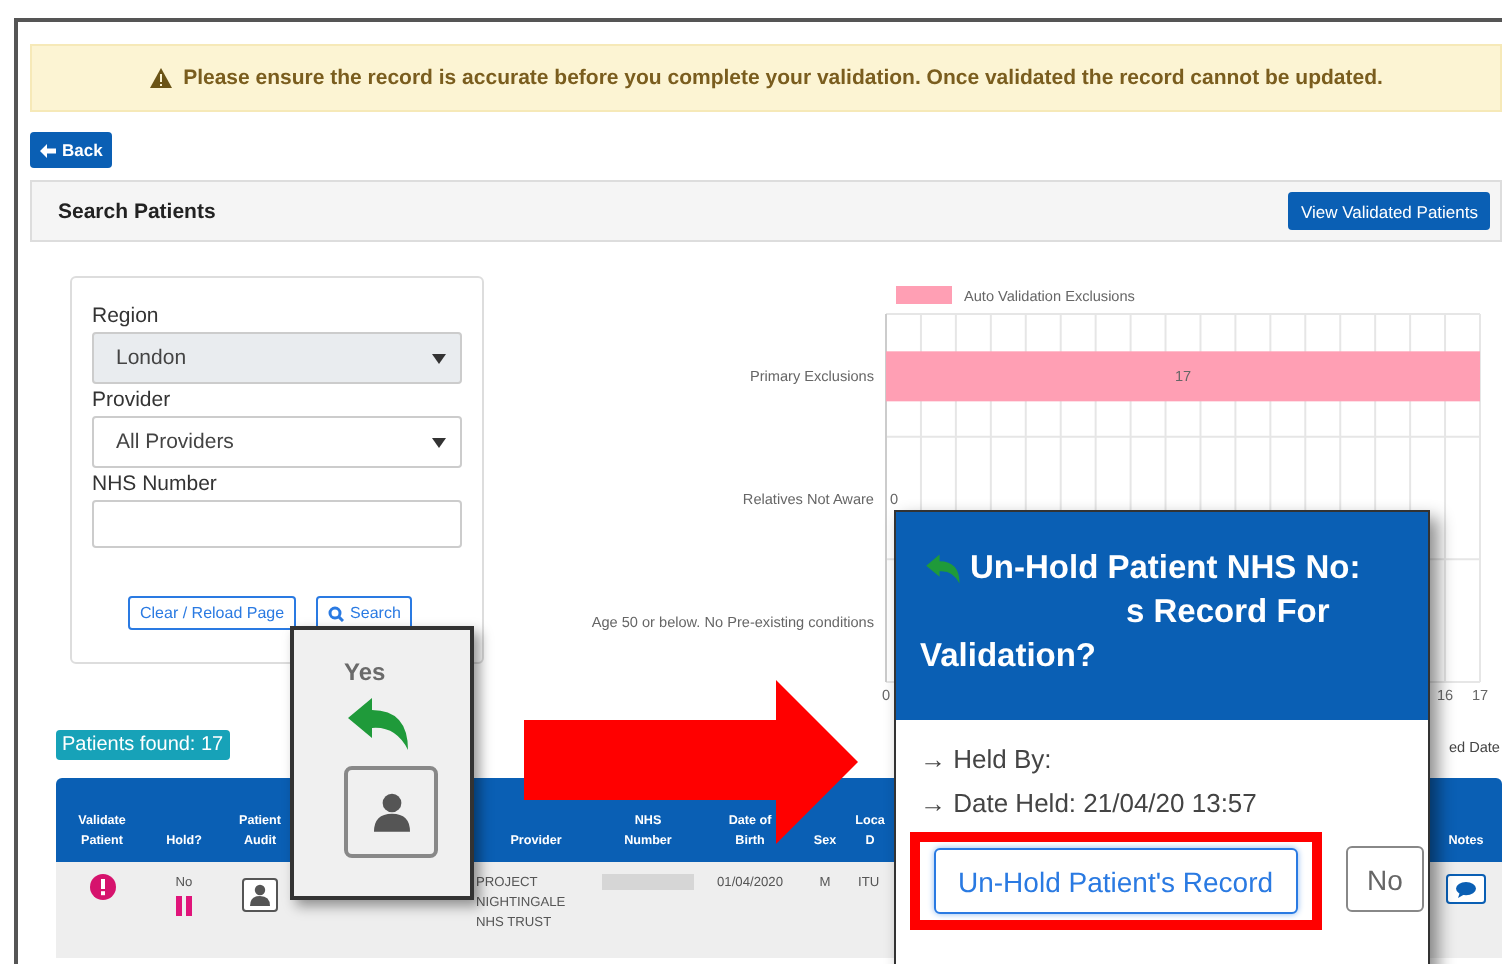 This screenshot has width=1502, height=964. I want to click on dialog-title: s Record For Validation?, so click(1126, 635).